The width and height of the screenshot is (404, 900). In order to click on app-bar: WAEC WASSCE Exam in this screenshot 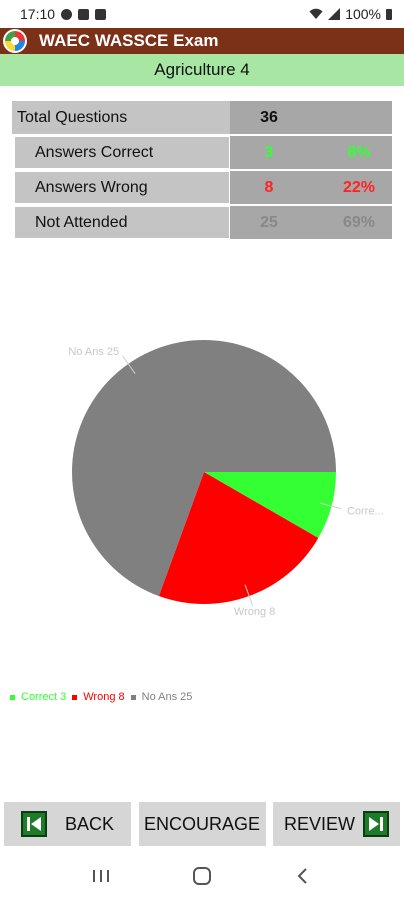, I will do `click(202, 41)`.